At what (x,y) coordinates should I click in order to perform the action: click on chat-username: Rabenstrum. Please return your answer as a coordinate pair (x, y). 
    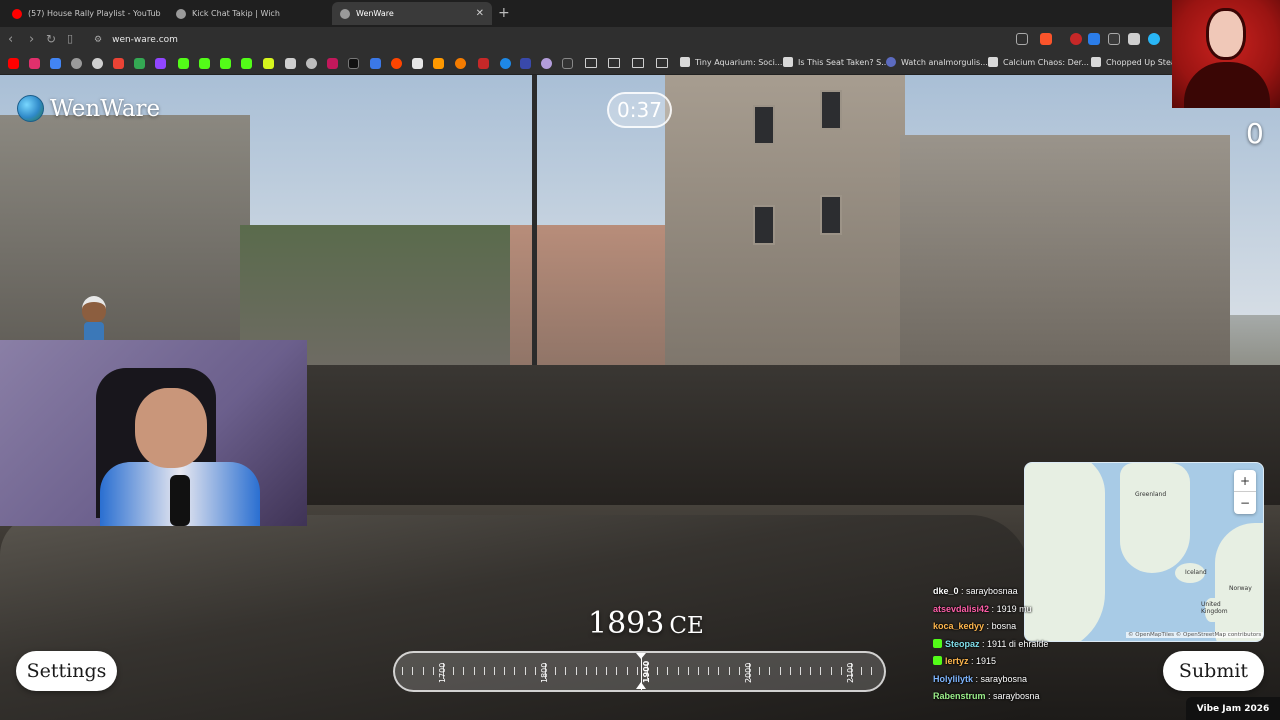
    Looking at the image, I should click on (959, 696).